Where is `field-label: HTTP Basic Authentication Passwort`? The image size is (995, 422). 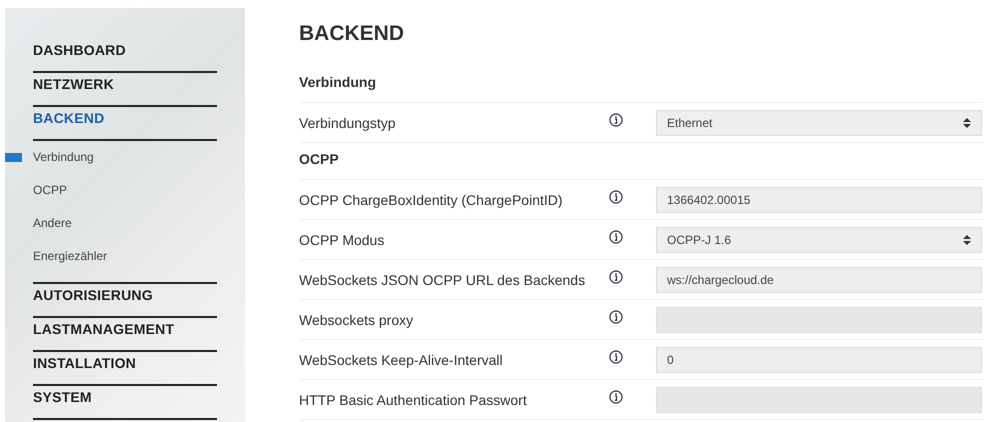
field-label: HTTP Basic Authentication Passwort is located at coordinates (413, 400).